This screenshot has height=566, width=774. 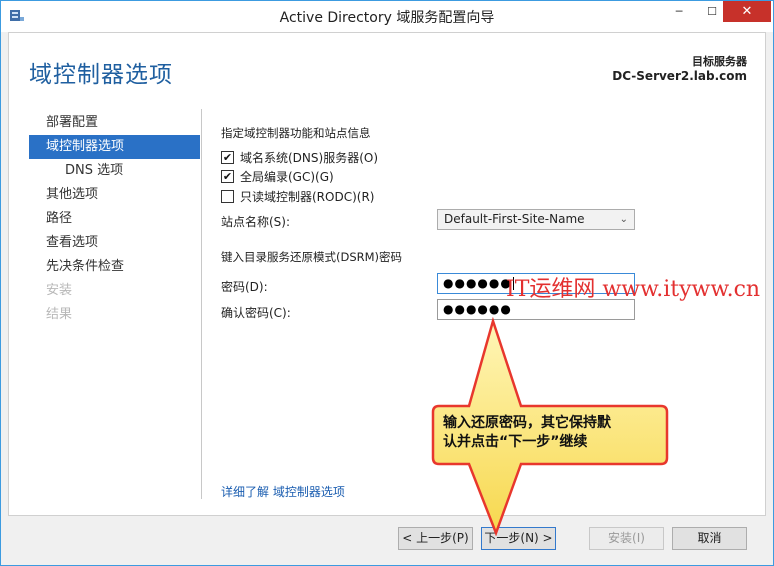 I want to click on window-title: Active Directory 域服务配置向导, so click(x=387, y=18).